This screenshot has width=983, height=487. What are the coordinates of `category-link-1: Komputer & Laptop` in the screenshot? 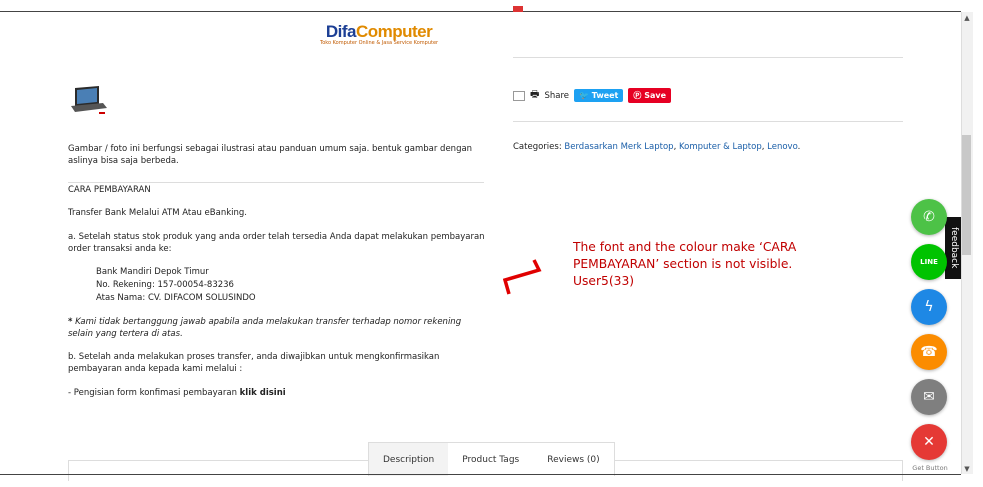 It's located at (720, 147).